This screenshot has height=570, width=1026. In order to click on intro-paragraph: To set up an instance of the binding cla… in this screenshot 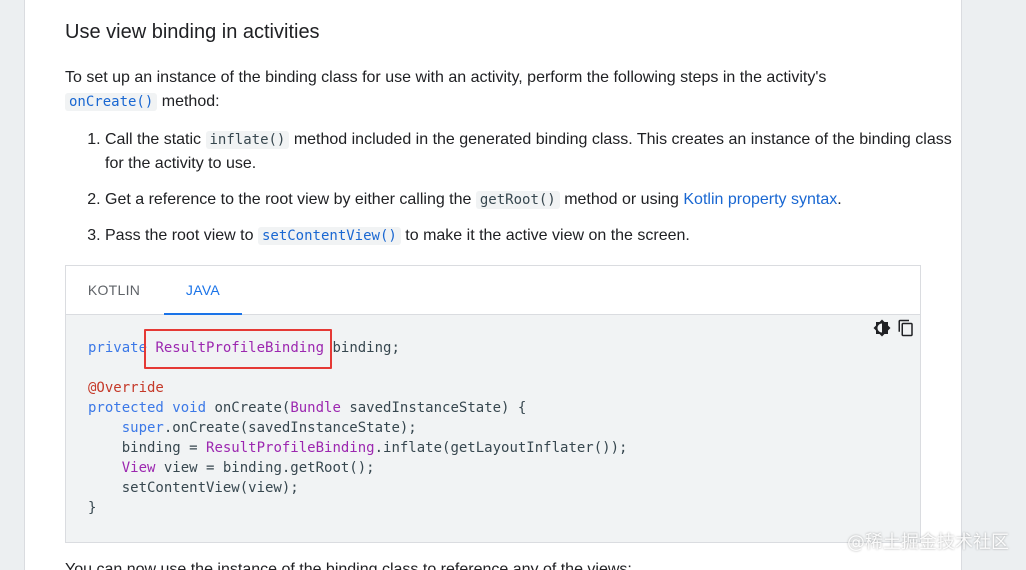, I will do `click(493, 90)`.